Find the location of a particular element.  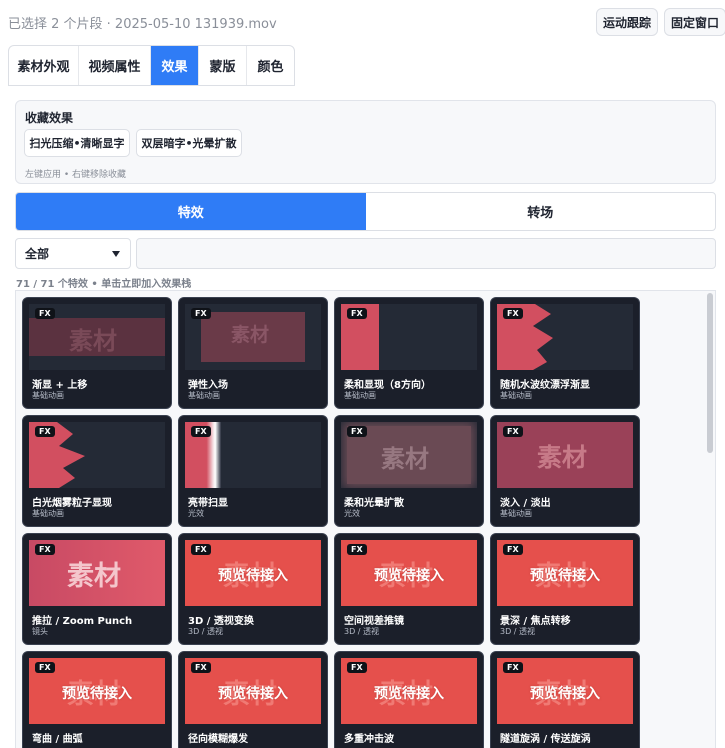

effect-card: FX 素材 弹性入场 基础动画 is located at coordinates (253, 353).